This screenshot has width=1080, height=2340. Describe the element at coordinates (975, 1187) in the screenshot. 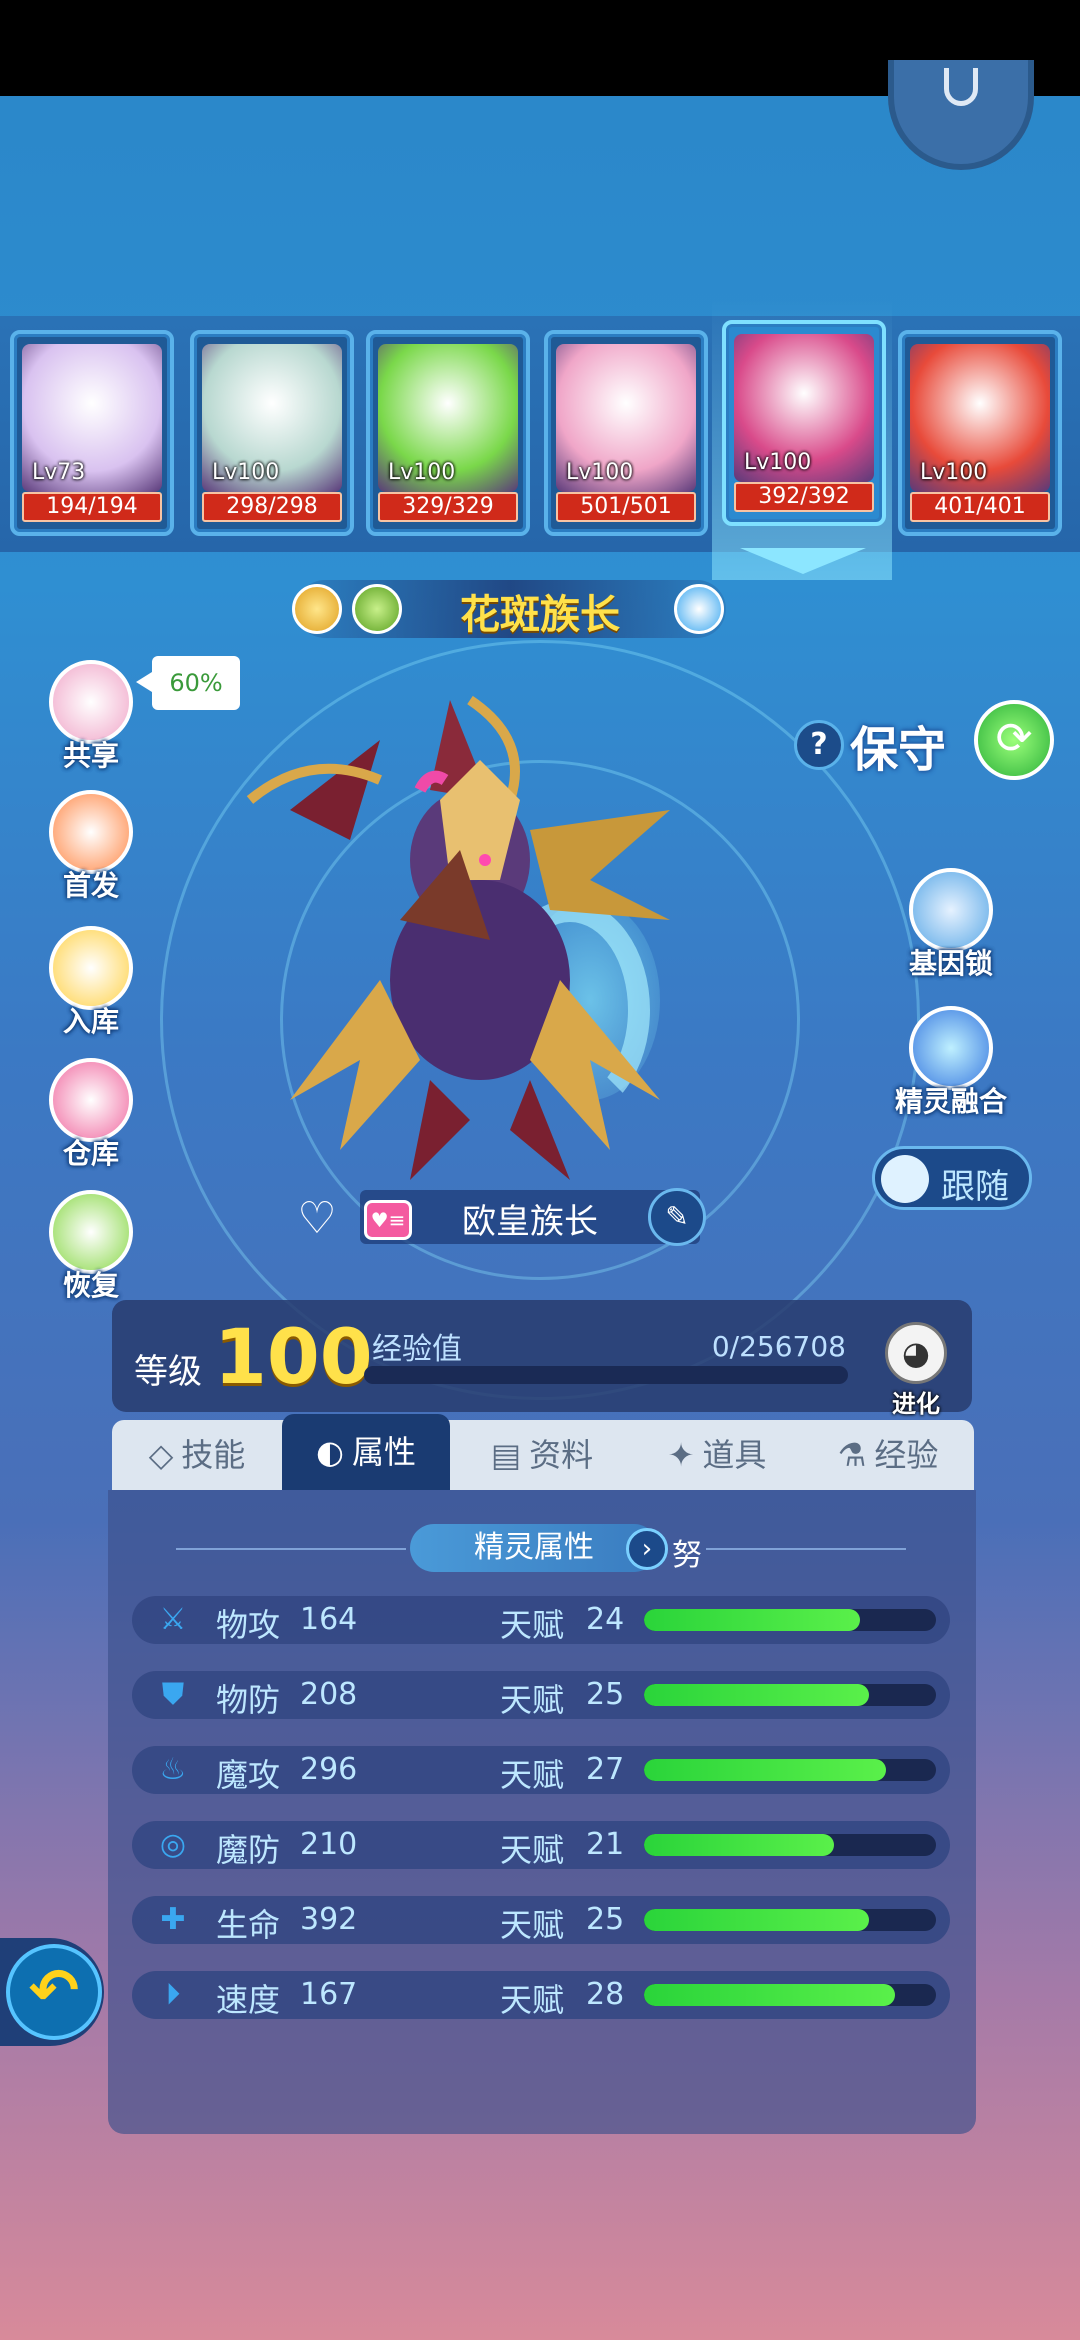

I see `follow-label: 跟随` at that location.